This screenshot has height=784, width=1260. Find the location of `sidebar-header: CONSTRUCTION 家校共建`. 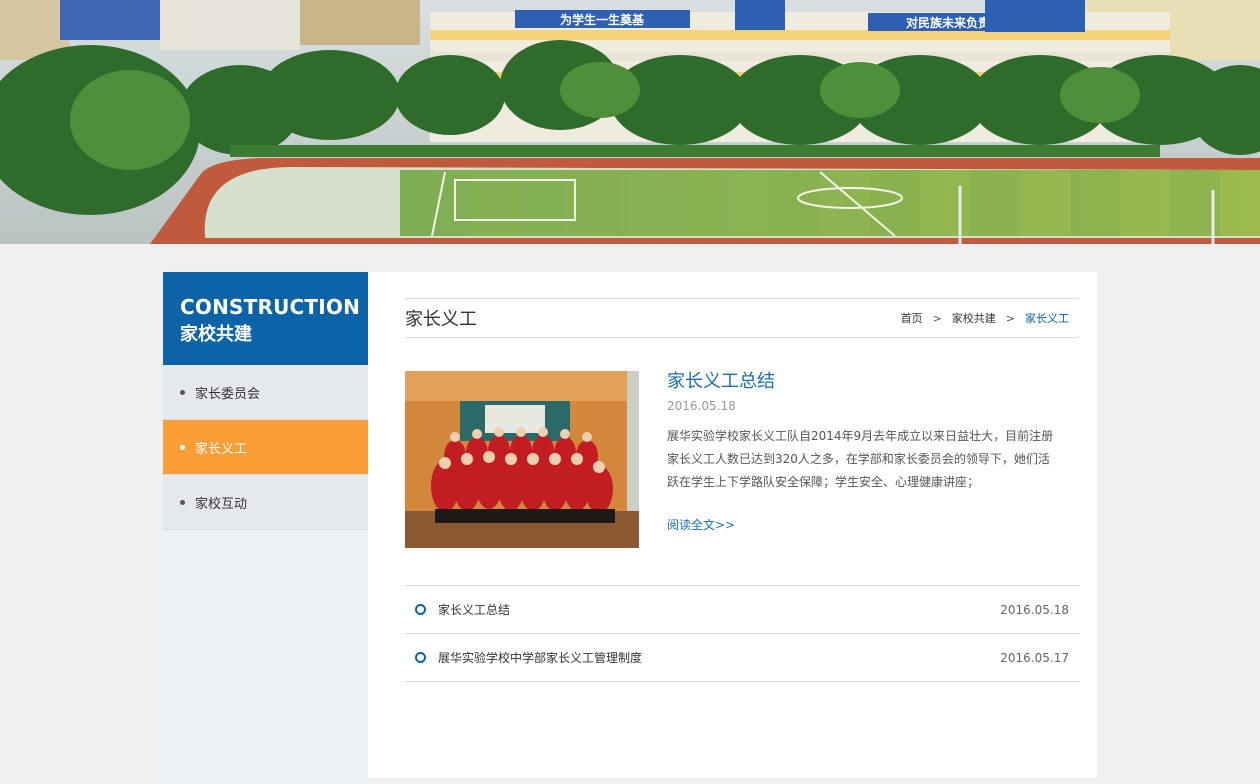

sidebar-header: CONSTRUCTION 家校共建 is located at coordinates (265, 318).